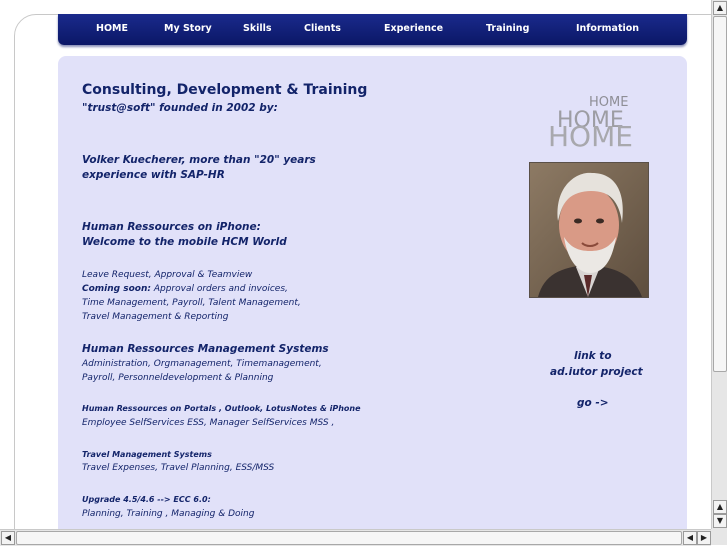 The image size is (727, 546). I want to click on nav-item-home: HOME, so click(112, 28).